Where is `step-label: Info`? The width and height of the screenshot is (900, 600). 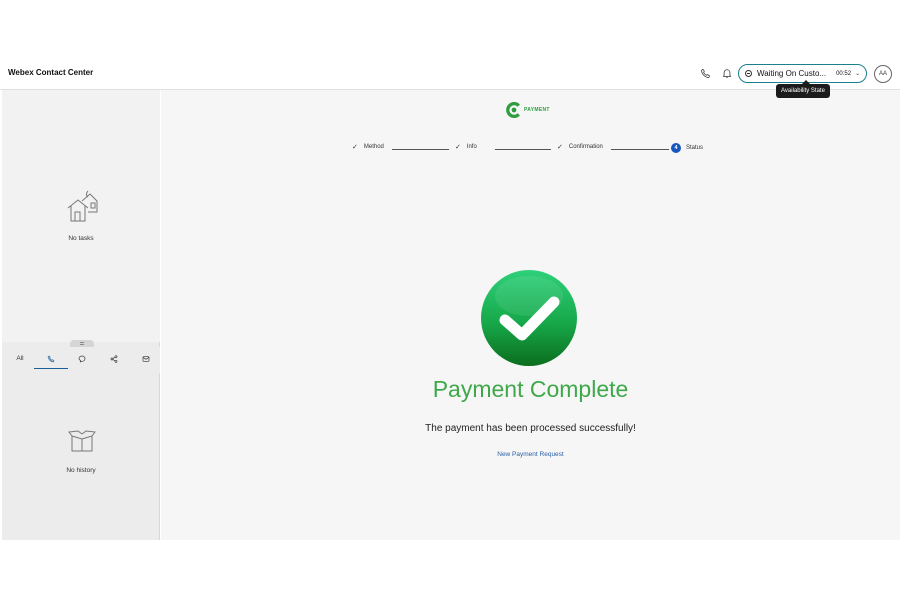 step-label: Info is located at coordinates (471, 147).